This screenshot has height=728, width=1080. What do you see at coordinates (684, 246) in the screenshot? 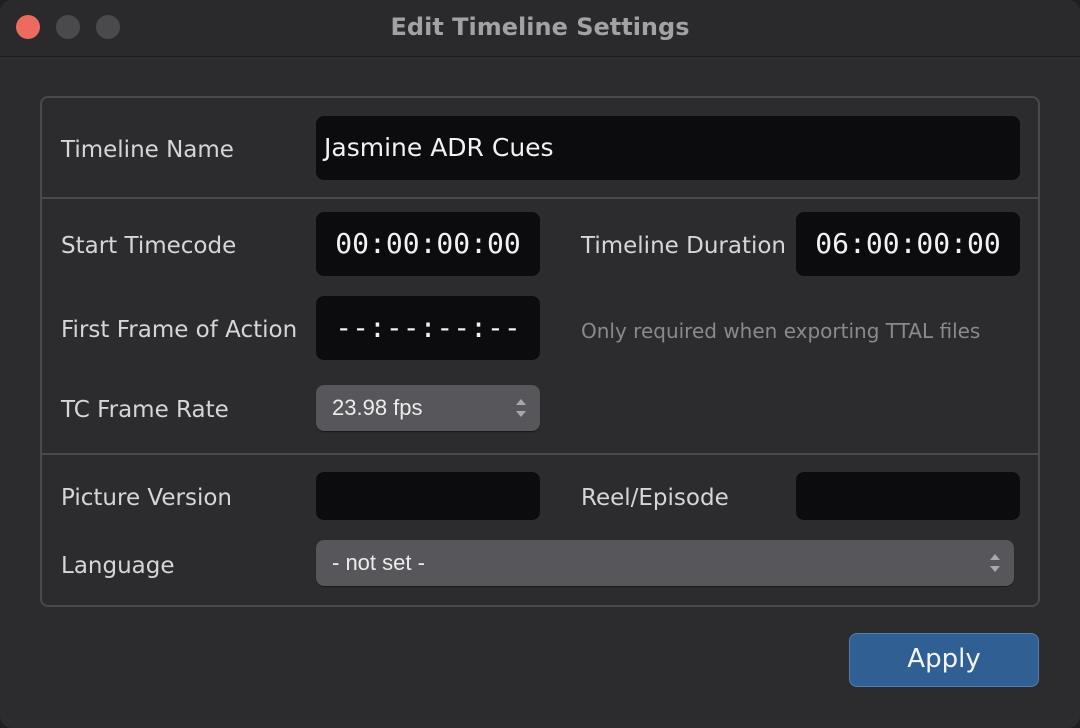
I see `timeline-duration-label: Timeline Duration` at bounding box center [684, 246].